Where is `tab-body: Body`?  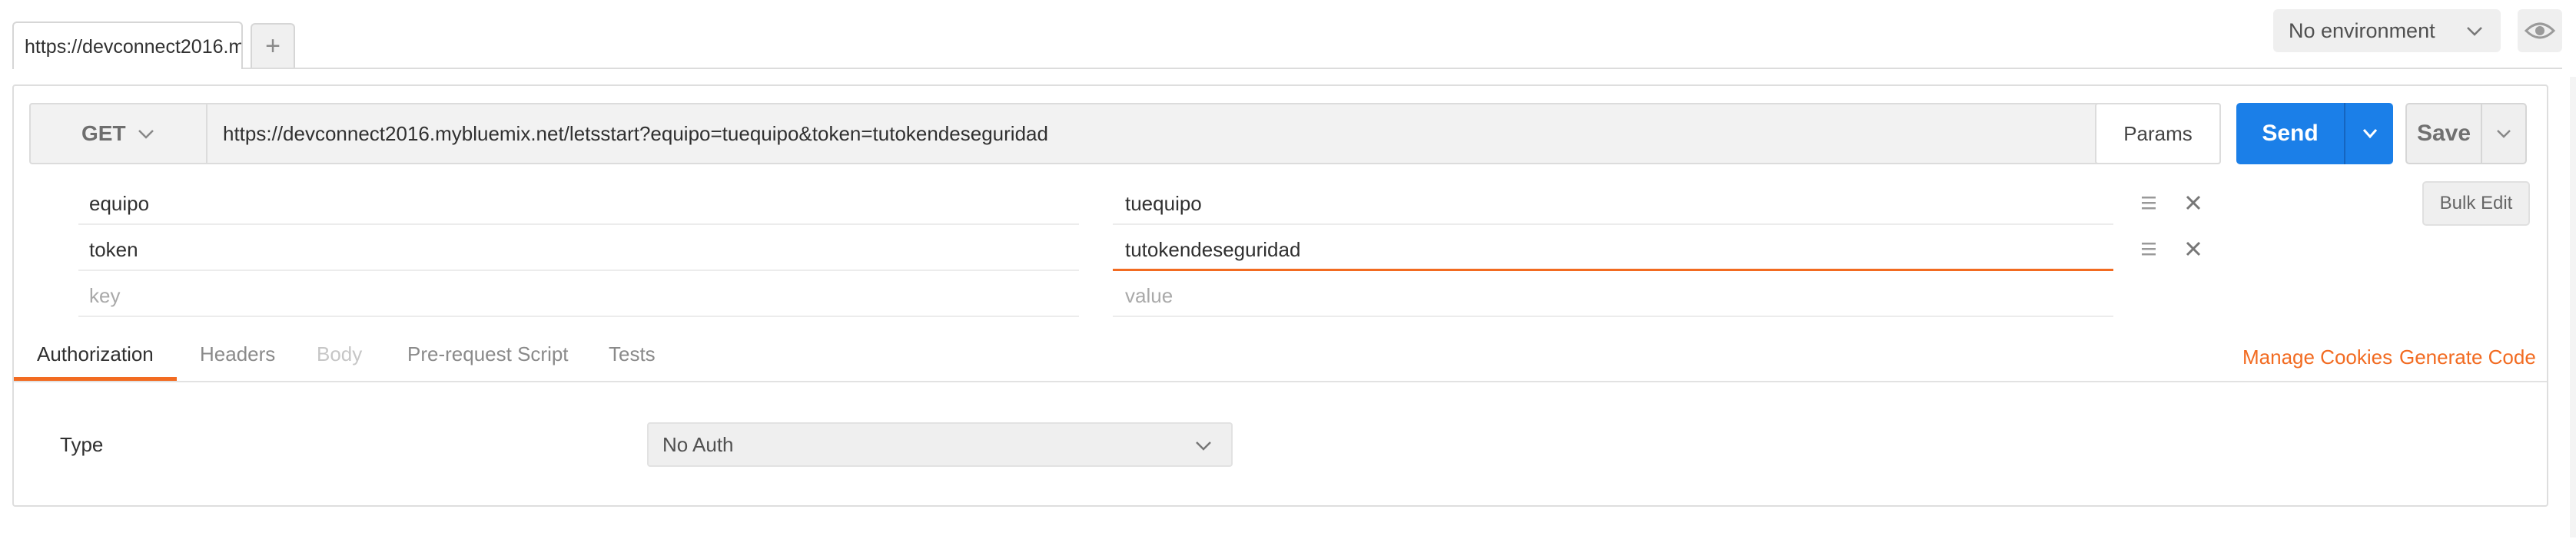
tab-body: Body is located at coordinates (339, 354).